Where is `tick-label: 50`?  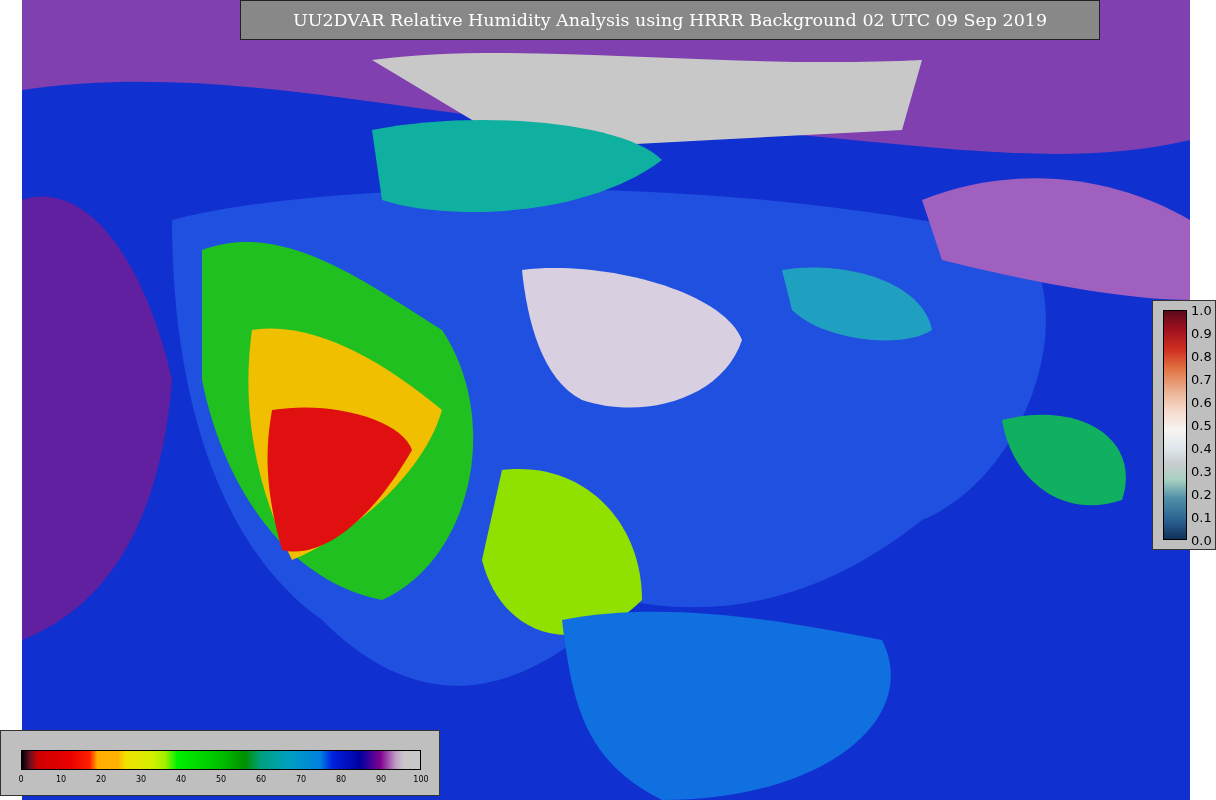 tick-label: 50 is located at coordinates (221, 779).